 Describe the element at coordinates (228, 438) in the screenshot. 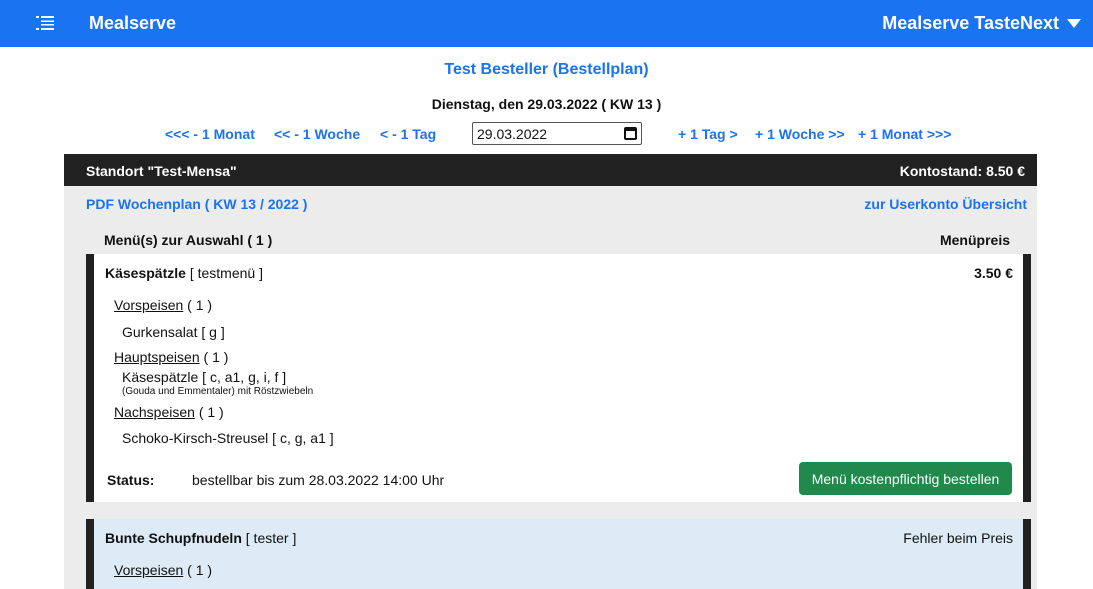

I see `dessert-dish: Schoko-Kirsch-Streusel [ c, g, a1 ]` at that location.